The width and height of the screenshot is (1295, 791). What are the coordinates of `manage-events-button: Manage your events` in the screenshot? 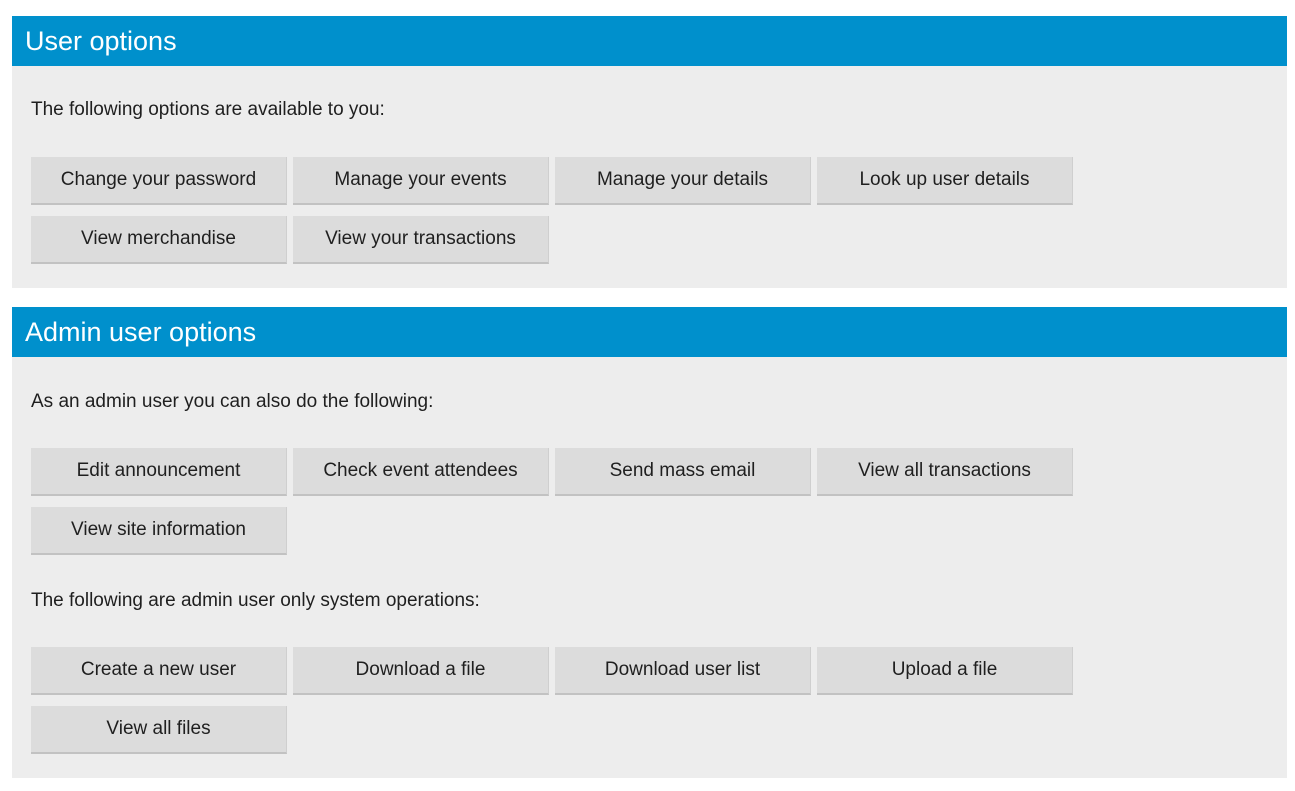 It's located at (421, 181).